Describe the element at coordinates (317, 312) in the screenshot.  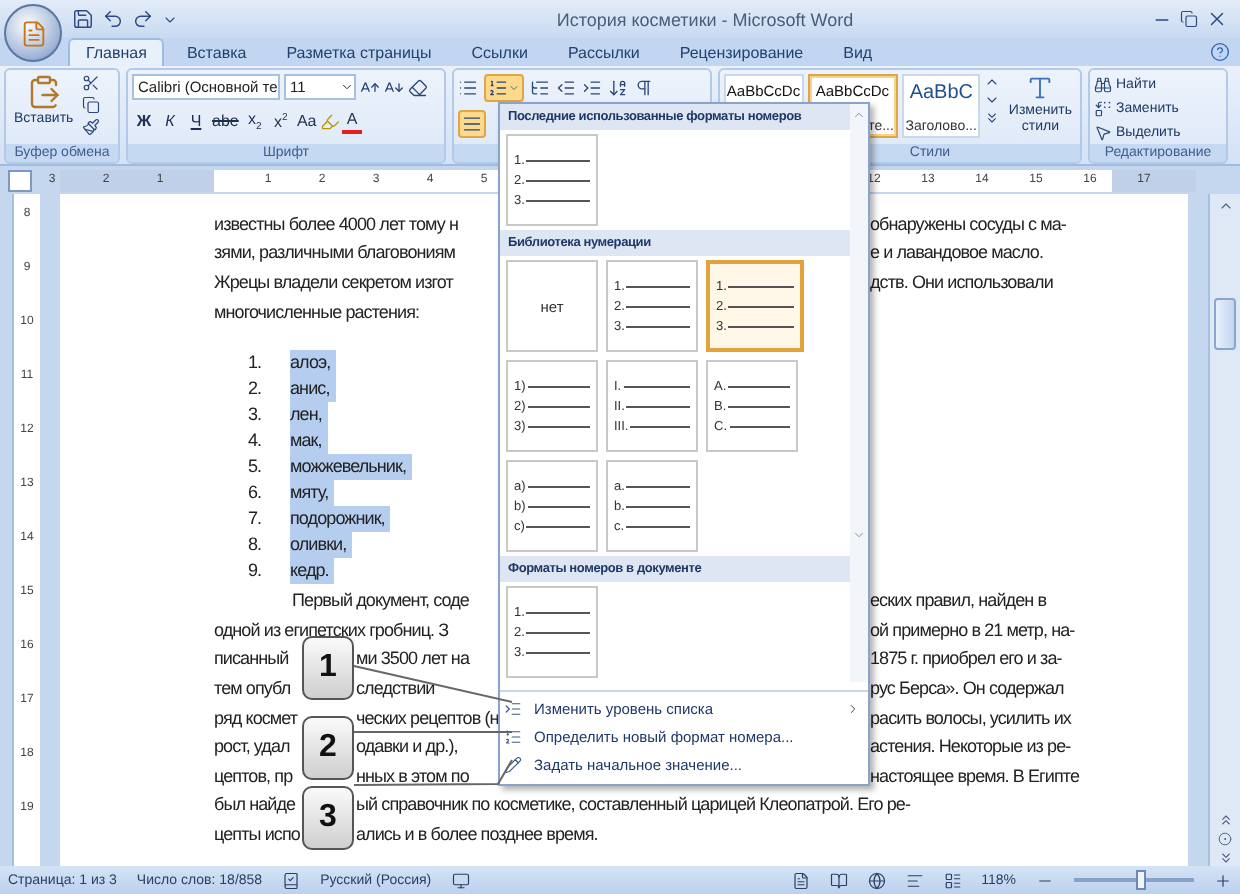
I see `body-text: многочисленные растения:` at that location.